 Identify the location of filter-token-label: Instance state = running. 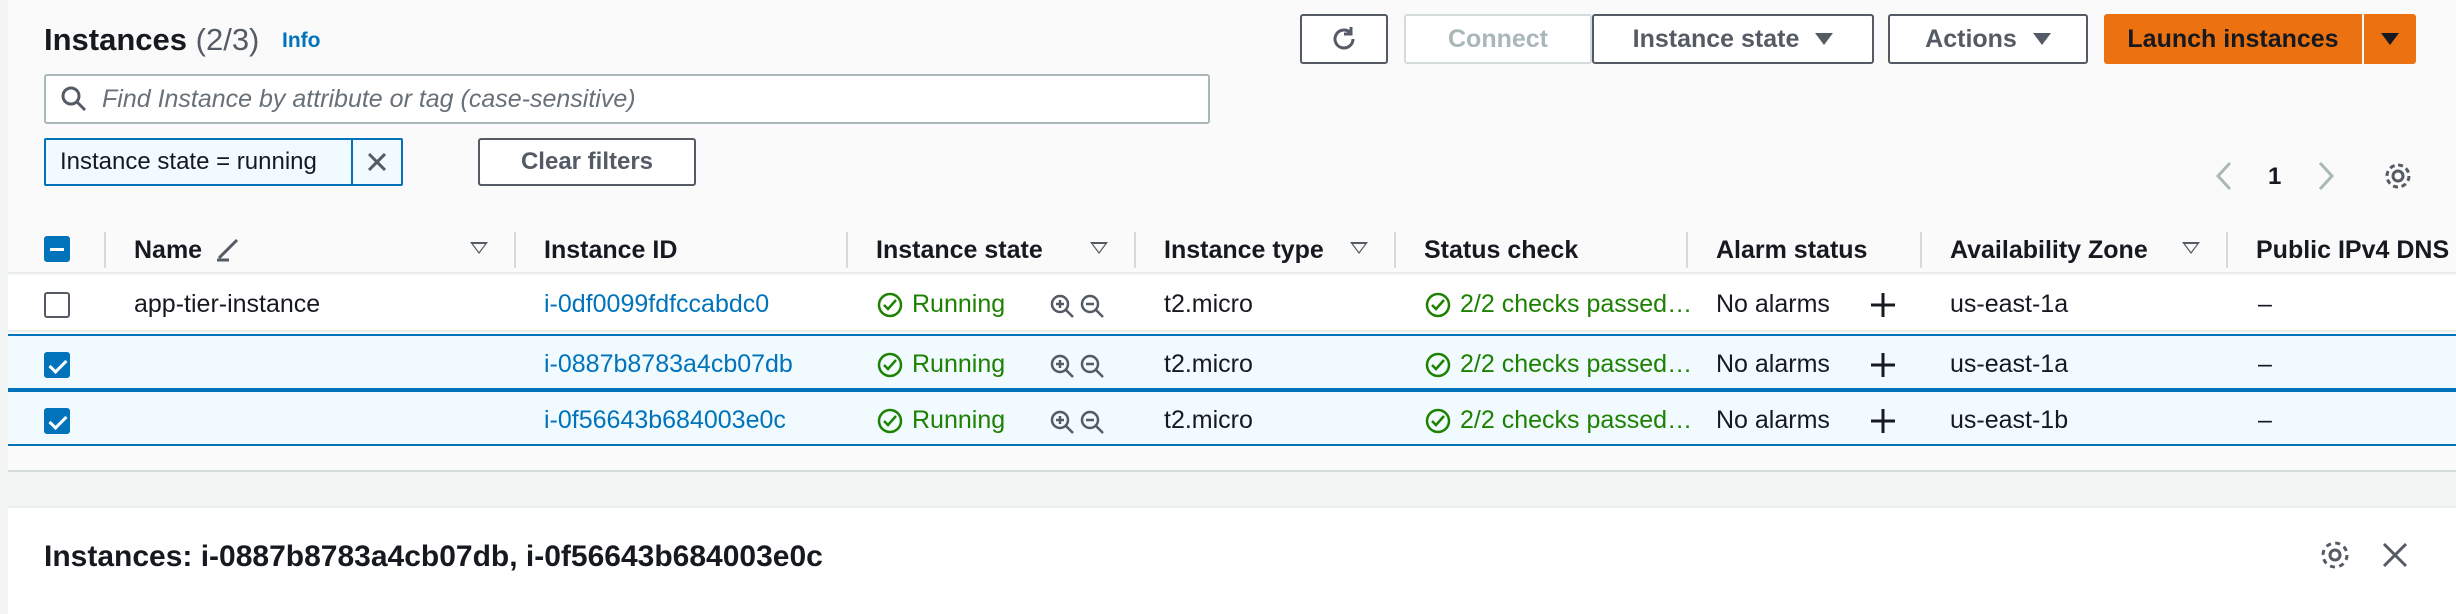
(188, 161).